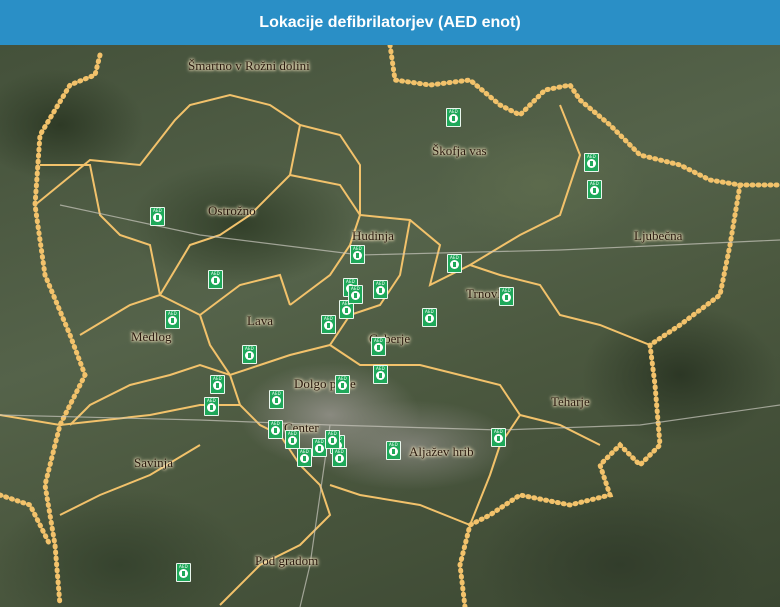 Image resolution: width=780 pixels, height=607 pixels. Describe the element at coordinates (441, 451) in the screenshot. I see `region-label-aljazev-hrib: Aljažev hrib` at that location.